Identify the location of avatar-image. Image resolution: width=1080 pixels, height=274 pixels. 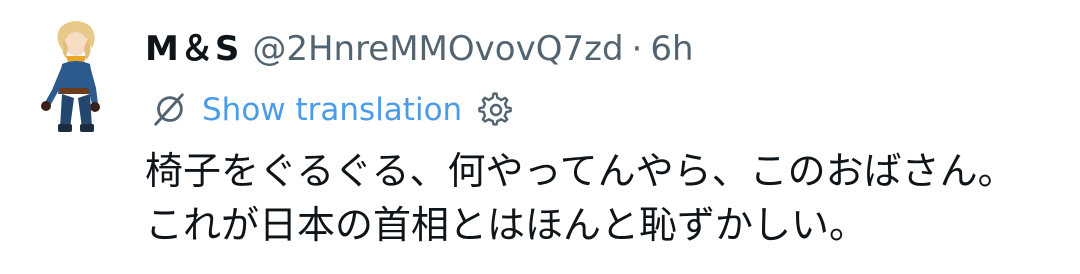
(70, 76).